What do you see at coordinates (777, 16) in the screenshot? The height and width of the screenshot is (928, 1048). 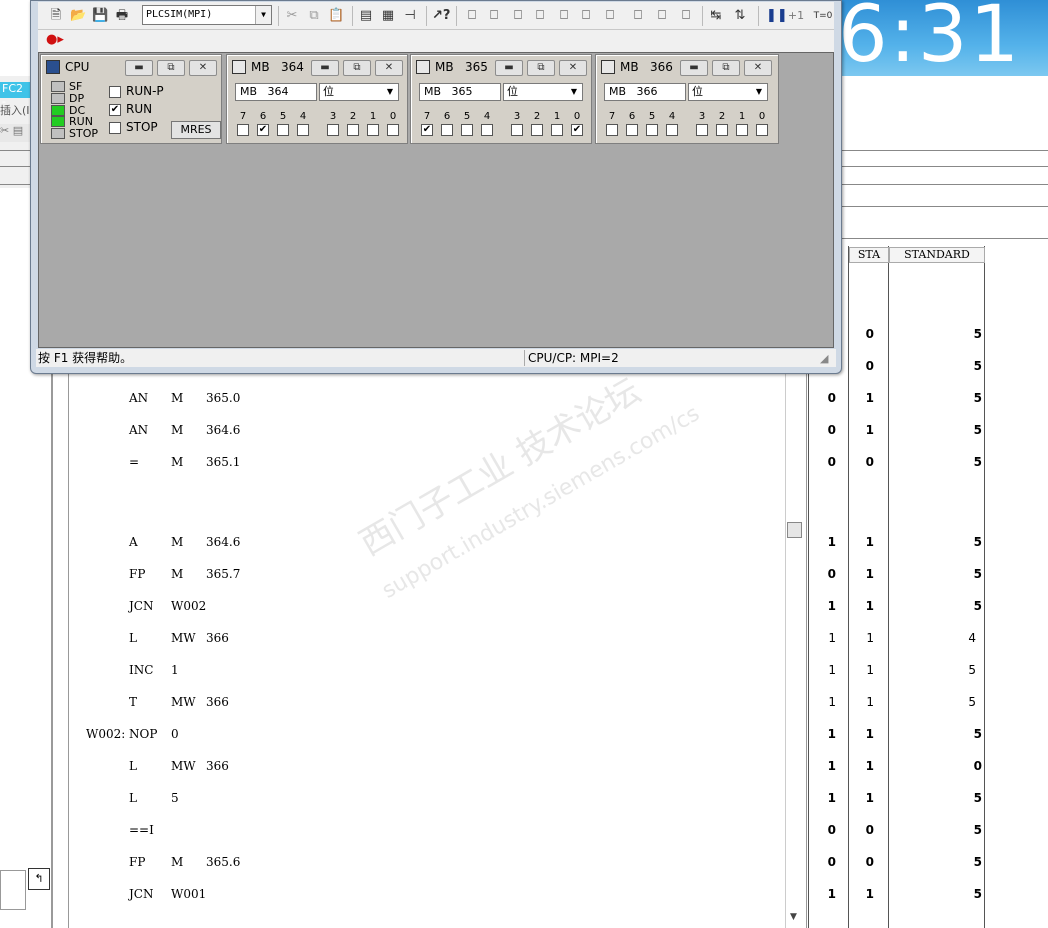 I see `pause-icon: ❚❚` at bounding box center [777, 16].